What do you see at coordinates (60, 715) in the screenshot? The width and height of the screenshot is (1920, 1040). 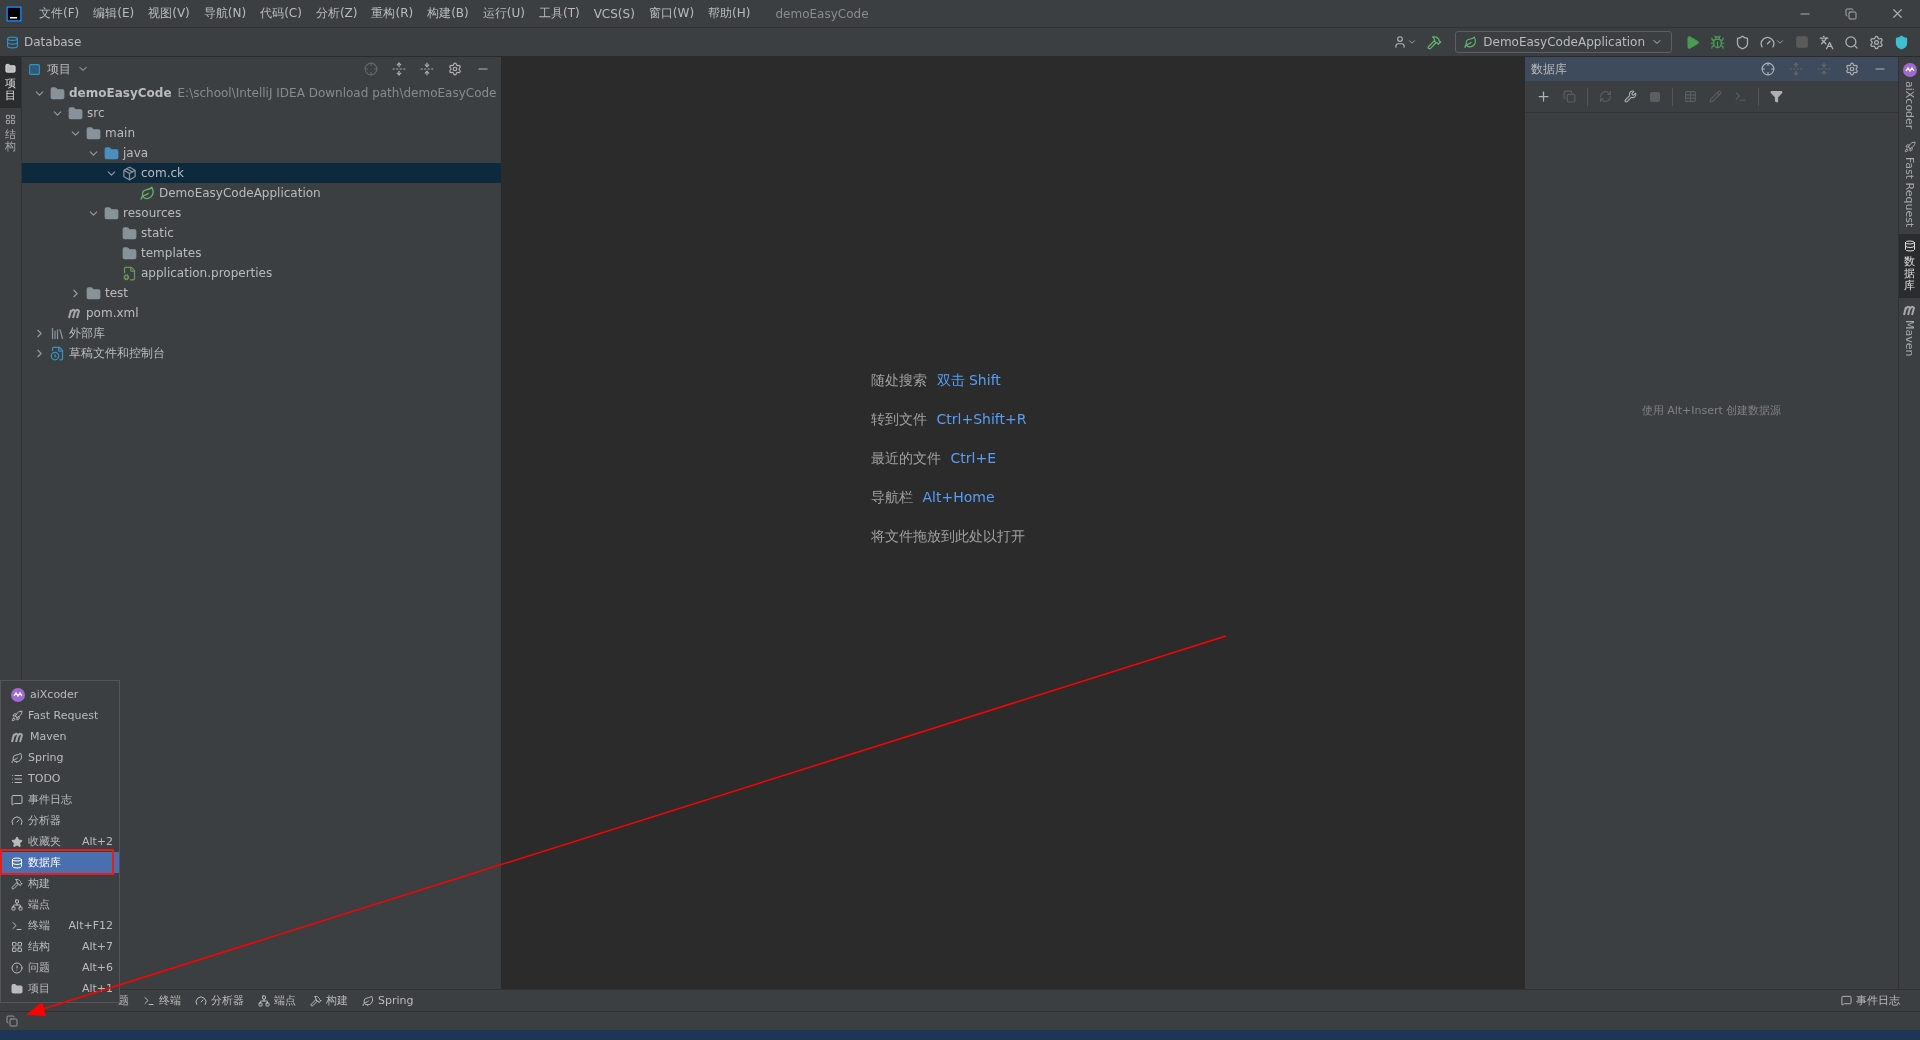 I see `menu-item: Fast Request` at bounding box center [60, 715].